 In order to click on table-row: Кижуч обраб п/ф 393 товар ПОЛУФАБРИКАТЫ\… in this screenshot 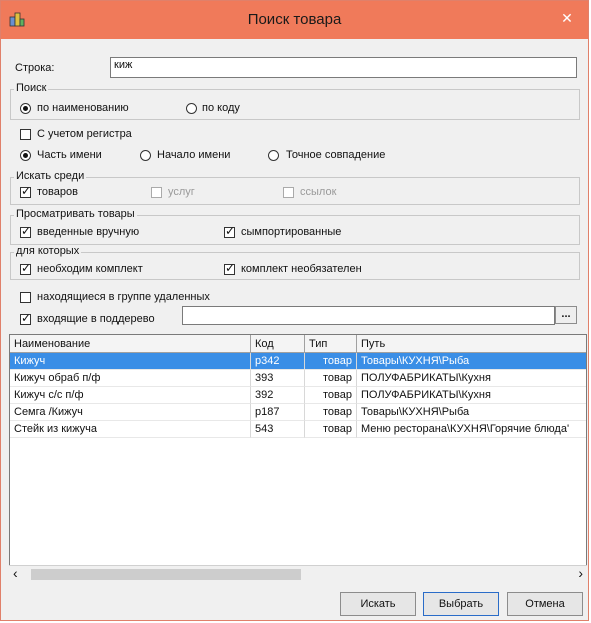, I will do `click(298, 378)`.